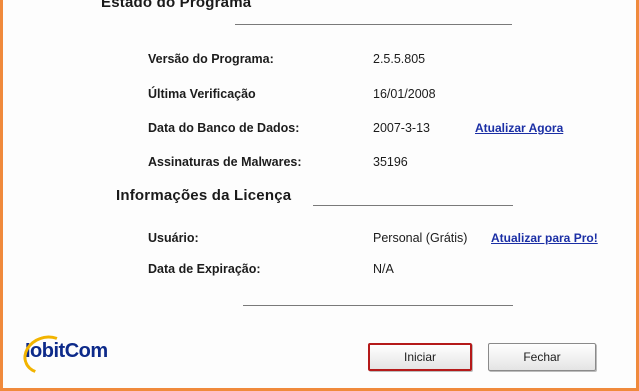 The width and height of the screenshot is (639, 391). I want to click on iobit-logo: IobitCom, so click(62, 355).